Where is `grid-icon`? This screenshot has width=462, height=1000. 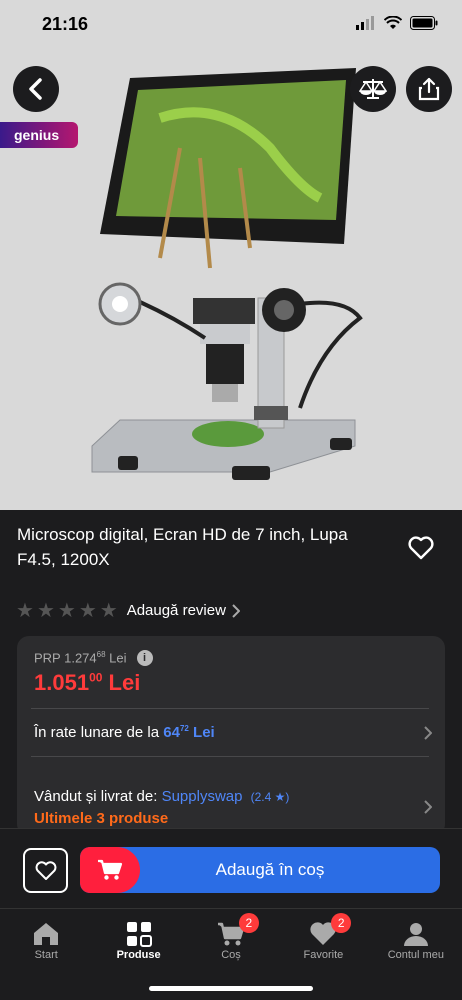
grid-icon is located at coordinates (139, 934).